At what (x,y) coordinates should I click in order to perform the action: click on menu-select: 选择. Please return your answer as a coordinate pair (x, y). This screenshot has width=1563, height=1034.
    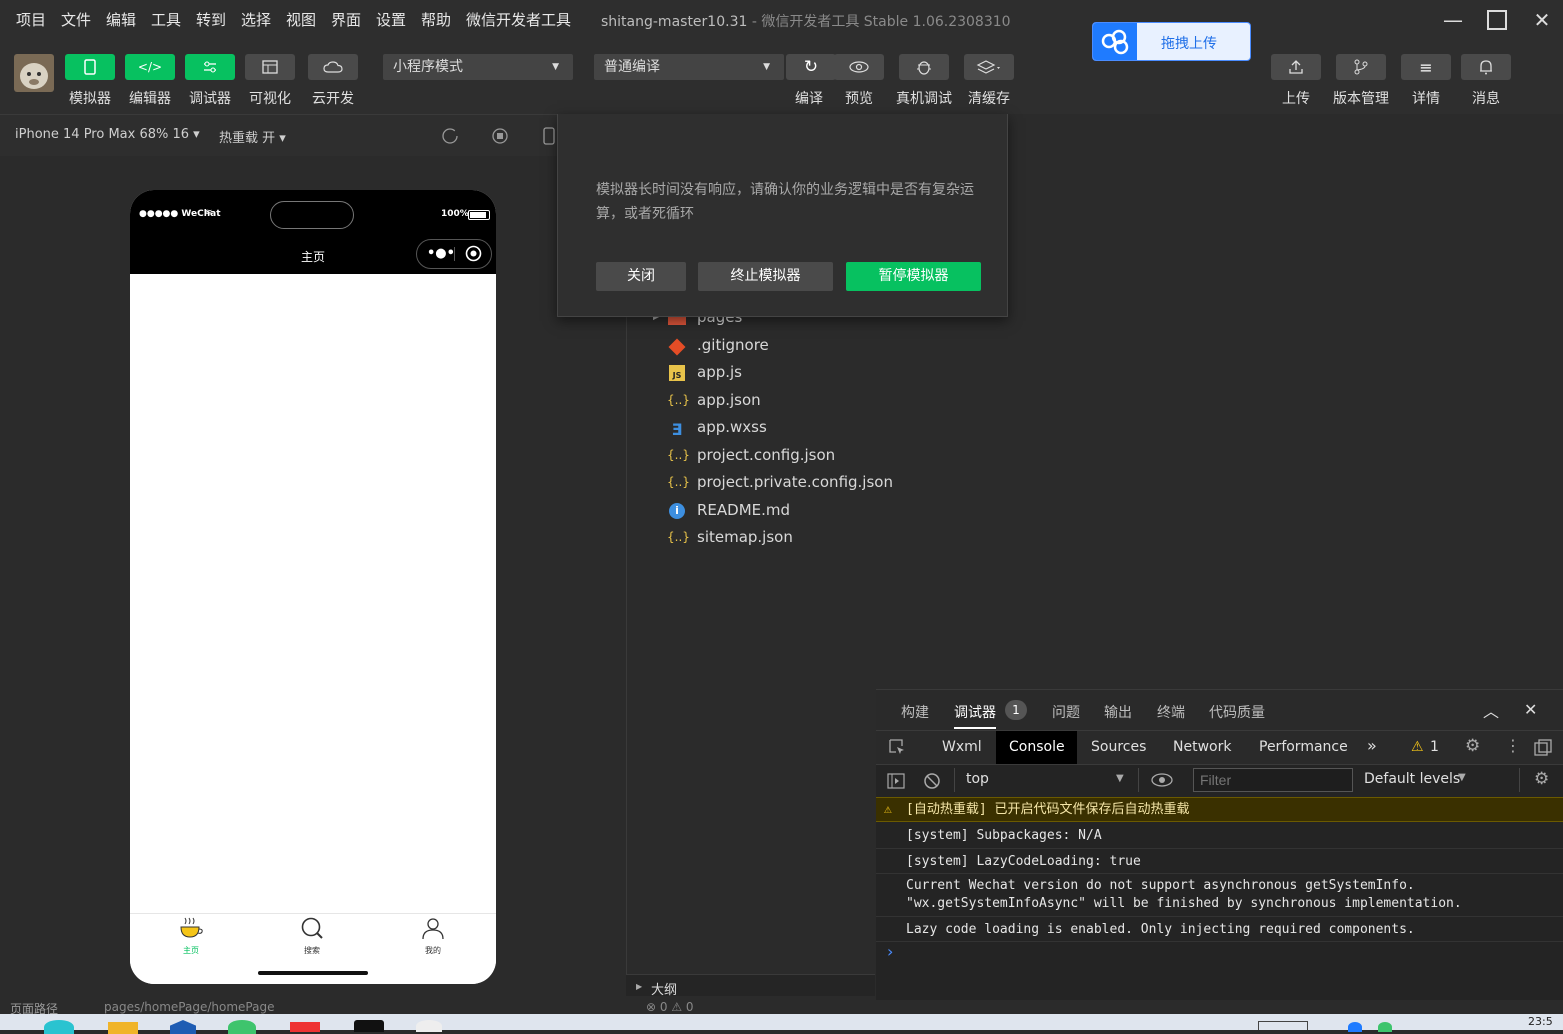
    Looking at the image, I should click on (256, 19).